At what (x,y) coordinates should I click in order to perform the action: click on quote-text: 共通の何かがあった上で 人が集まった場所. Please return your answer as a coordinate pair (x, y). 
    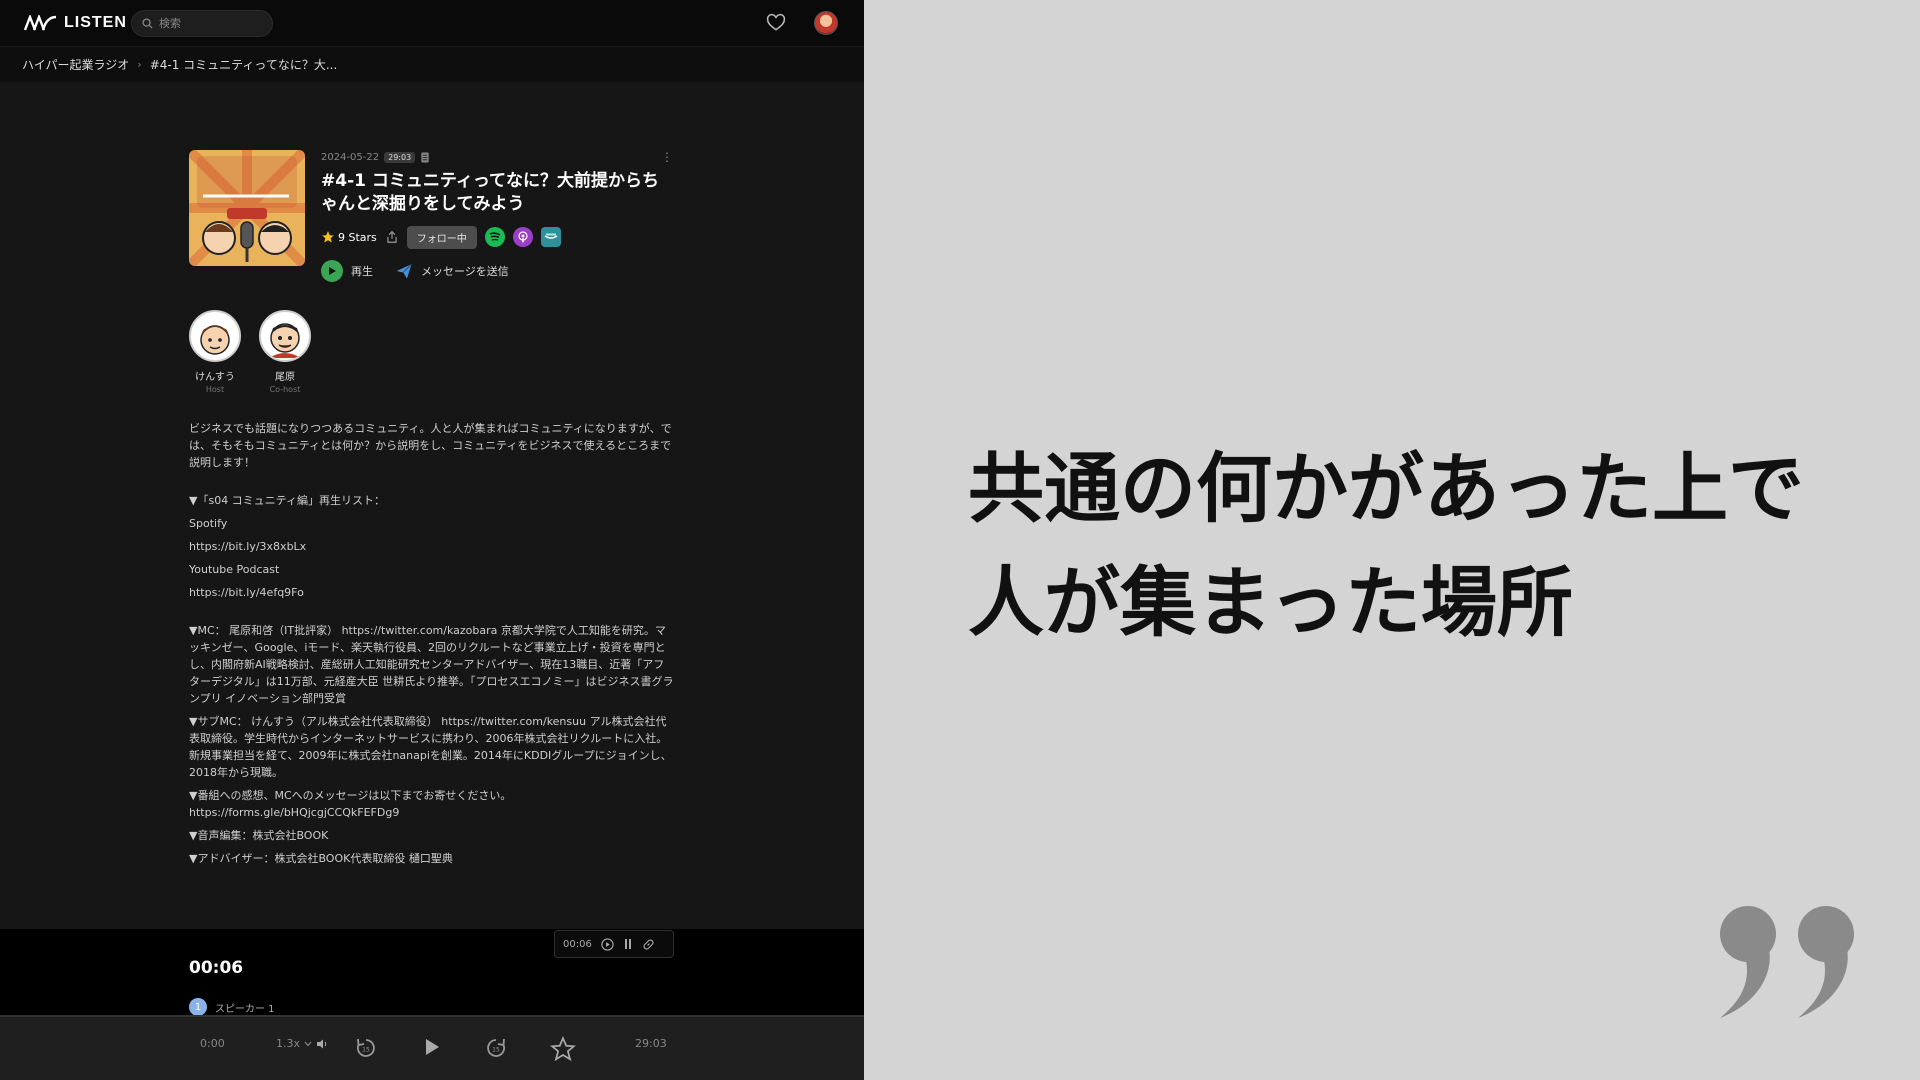
    Looking at the image, I should click on (1428, 546).